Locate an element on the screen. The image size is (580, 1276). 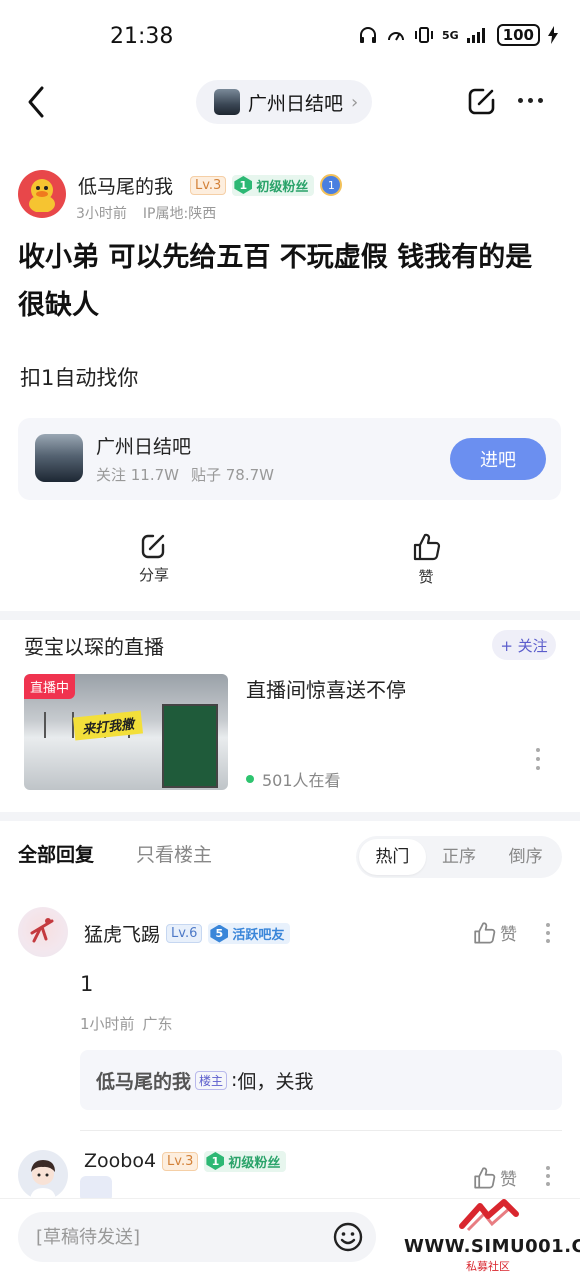
sub-reply: 低马尾的我 楼主 : 佪，关我 is located at coordinates (321, 1080).